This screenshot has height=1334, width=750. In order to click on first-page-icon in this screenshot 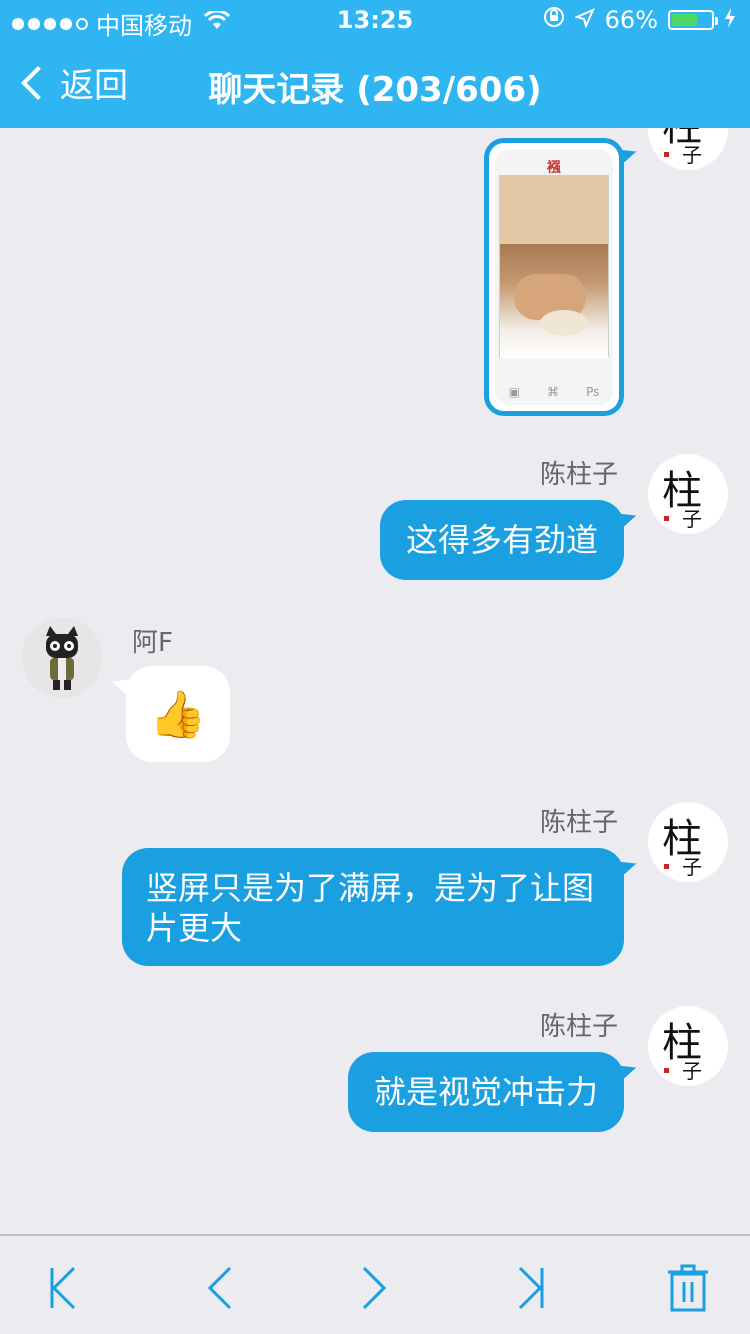, I will do `click(63, 1288)`.